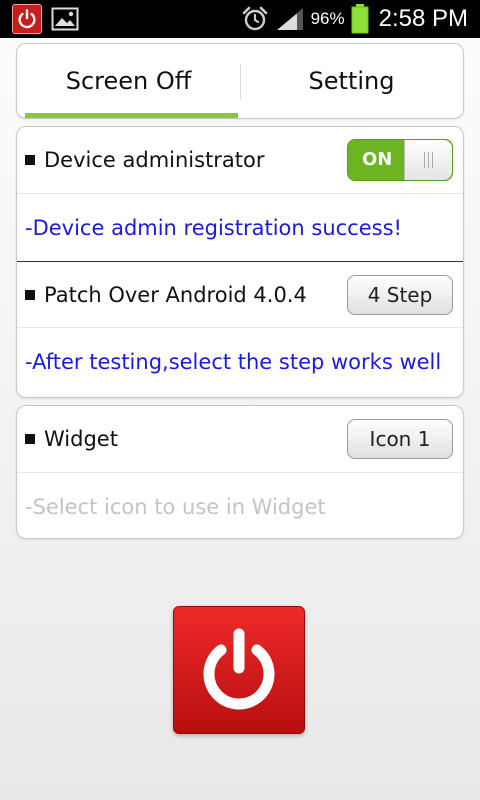 The width and height of the screenshot is (480, 800). What do you see at coordinates (175, 506) in the screenshot?
I see `widget-description: -Select icon to use in Widget` at bounding box center [175, 506].